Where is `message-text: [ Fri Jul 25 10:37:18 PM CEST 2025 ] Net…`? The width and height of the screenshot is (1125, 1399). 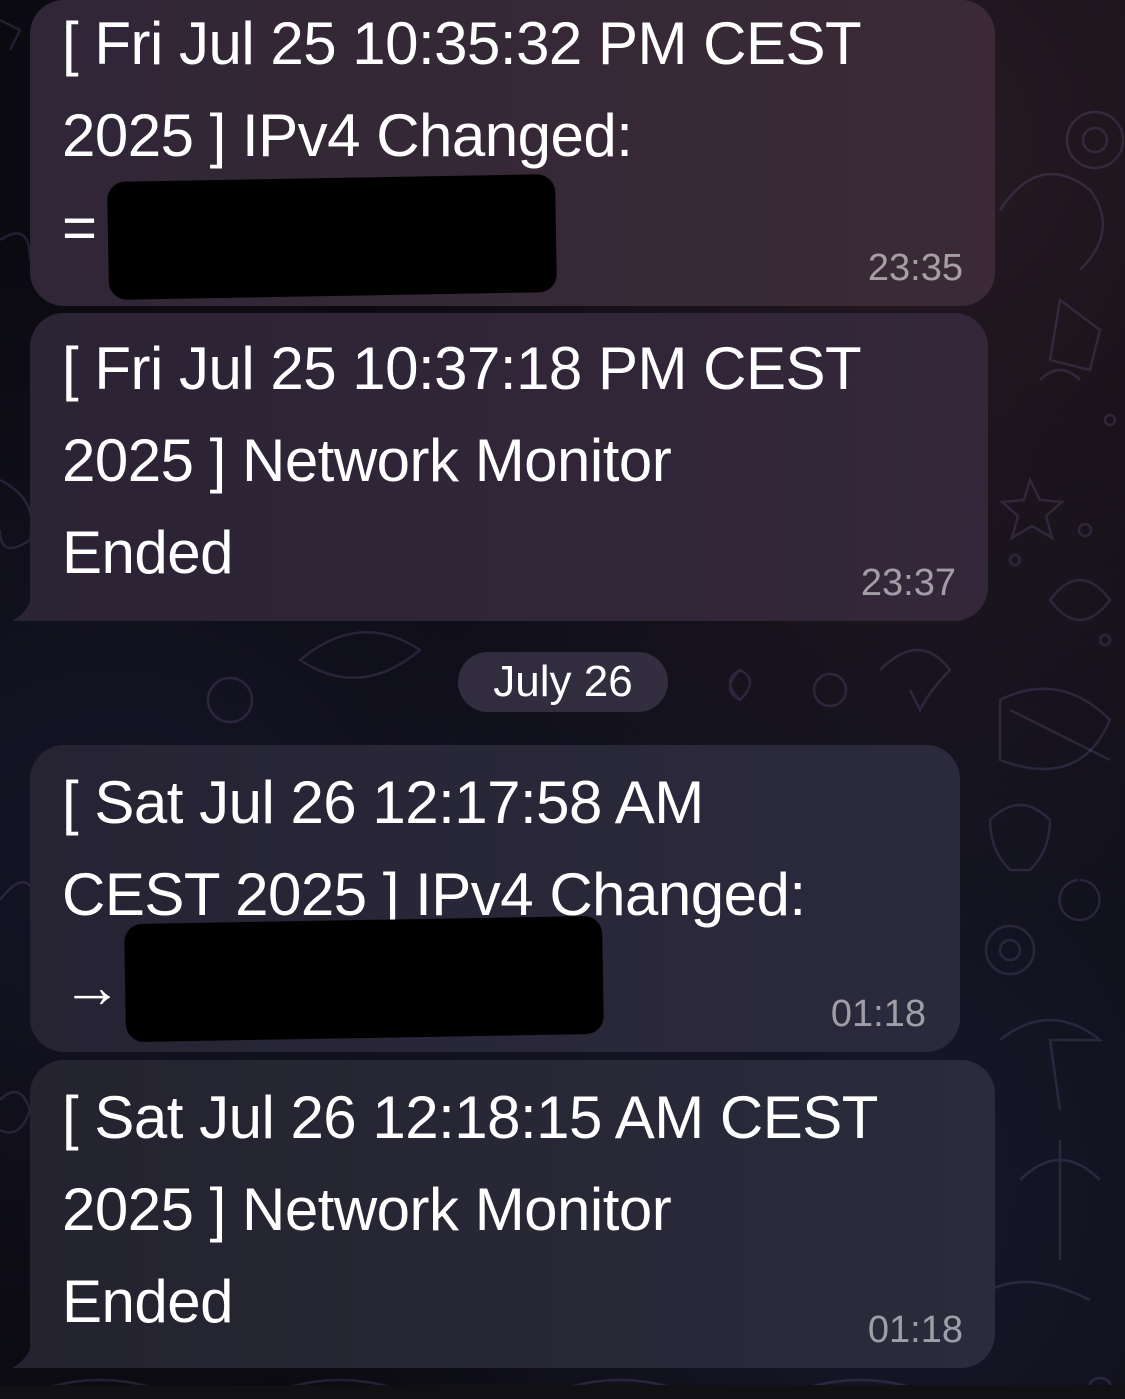
message-text: [ Fri Jul 25 10:37:18 PM CEST 2025 ] Net… is located at coordinates (462, 460).